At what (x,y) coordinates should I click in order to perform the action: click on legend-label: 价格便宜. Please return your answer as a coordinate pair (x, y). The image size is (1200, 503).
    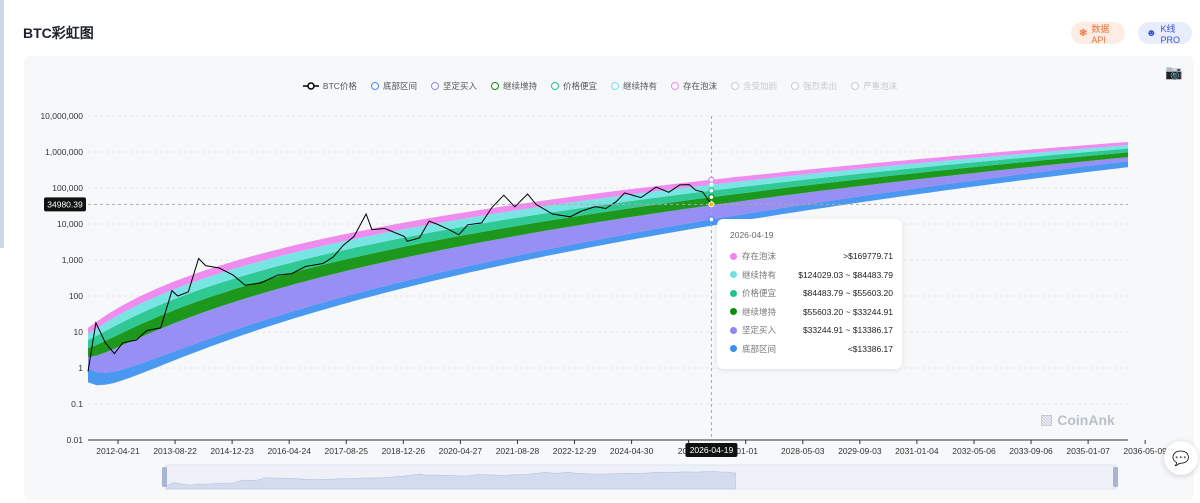
    Looking at the image, I should click on (579, 86).